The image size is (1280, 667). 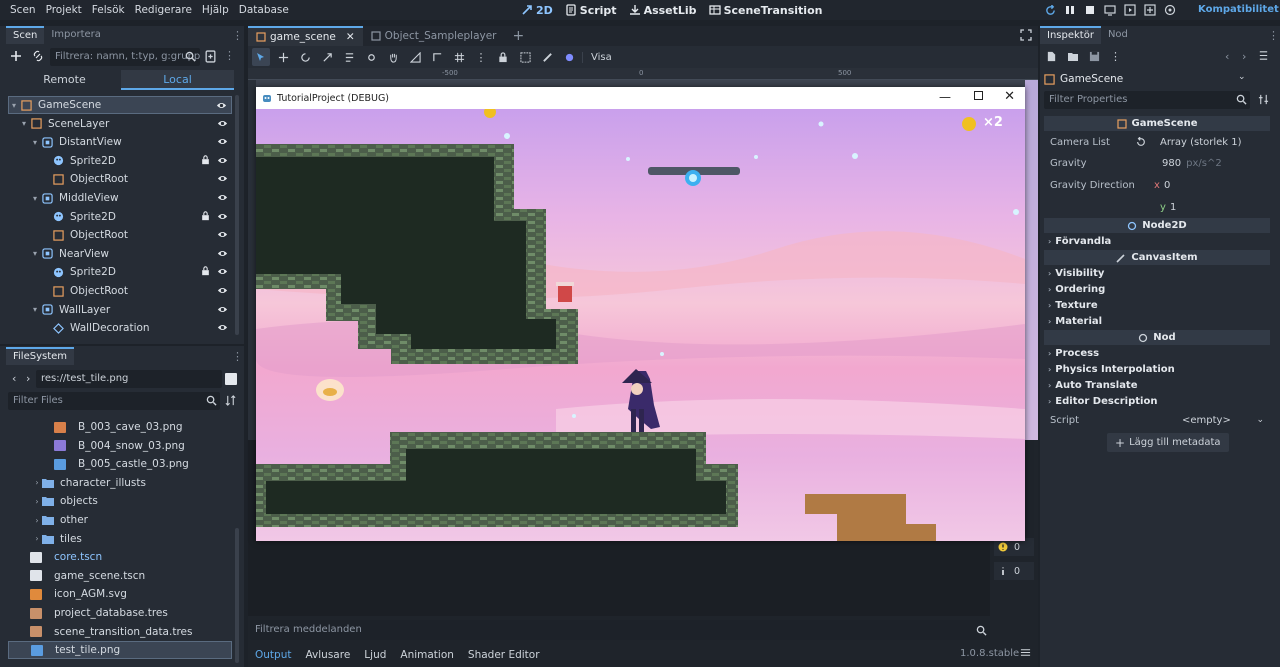 I want to click on open-folder-icon, so click(x=1073, y=56).